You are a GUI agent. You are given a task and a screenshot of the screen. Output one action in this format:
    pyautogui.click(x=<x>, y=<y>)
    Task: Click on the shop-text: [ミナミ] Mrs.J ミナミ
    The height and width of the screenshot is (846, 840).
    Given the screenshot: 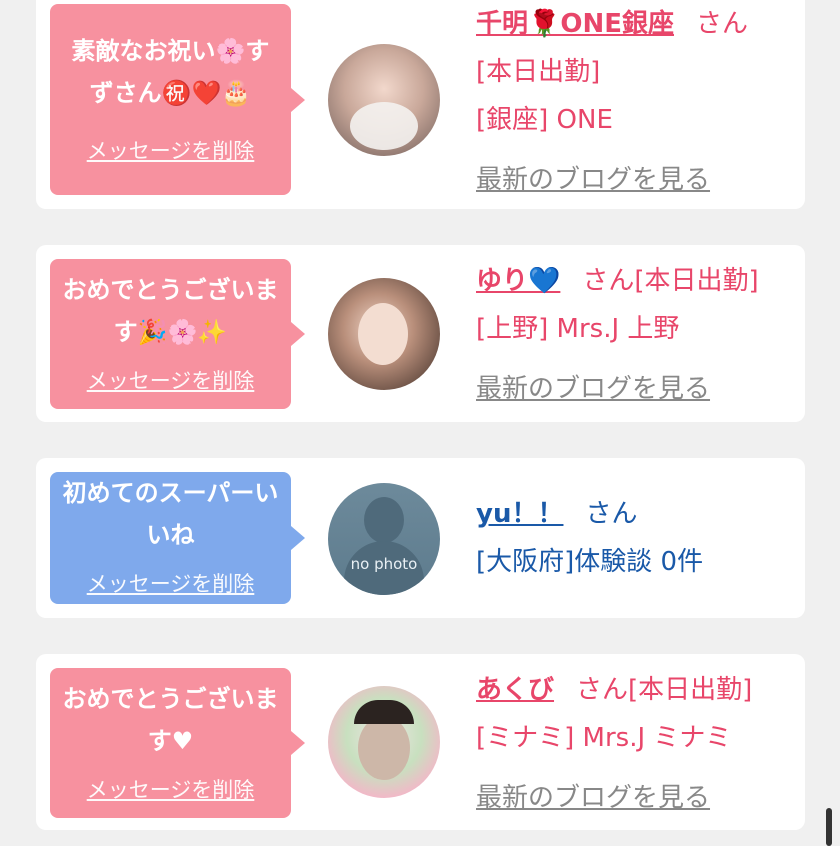 What is the action you would take?
    pyautogui.click(x=604, y=738)
    